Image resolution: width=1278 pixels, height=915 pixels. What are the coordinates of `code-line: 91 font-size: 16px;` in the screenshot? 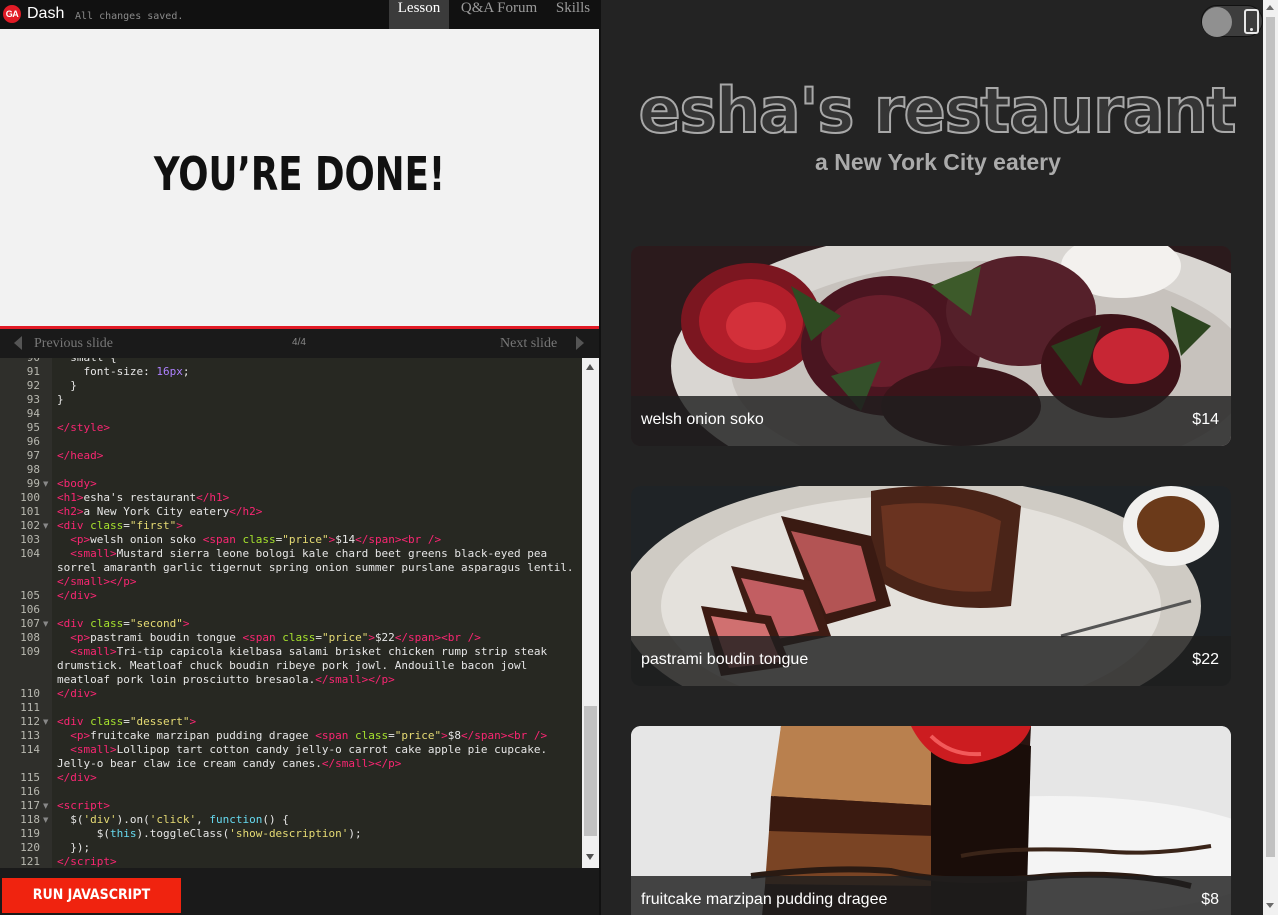 It's located at (291, 372).